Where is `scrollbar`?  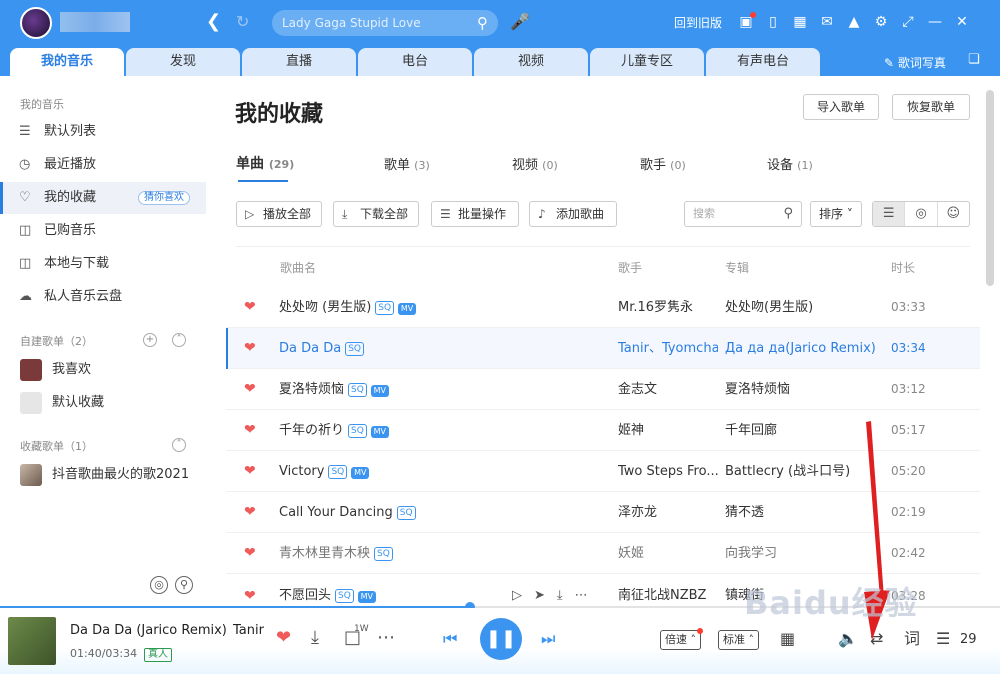
scrollbar is located at coordinates (990, 188).